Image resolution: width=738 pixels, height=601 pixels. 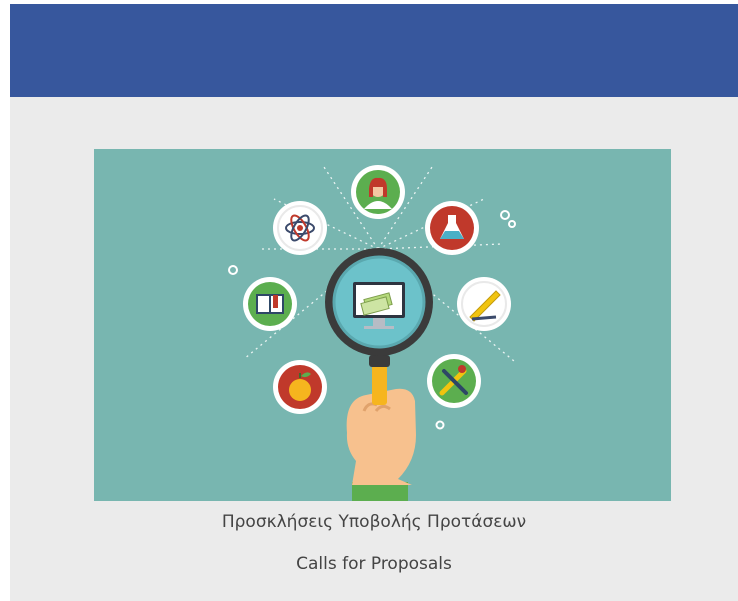 I want to click on book-icon, so click(x=270, y=304).